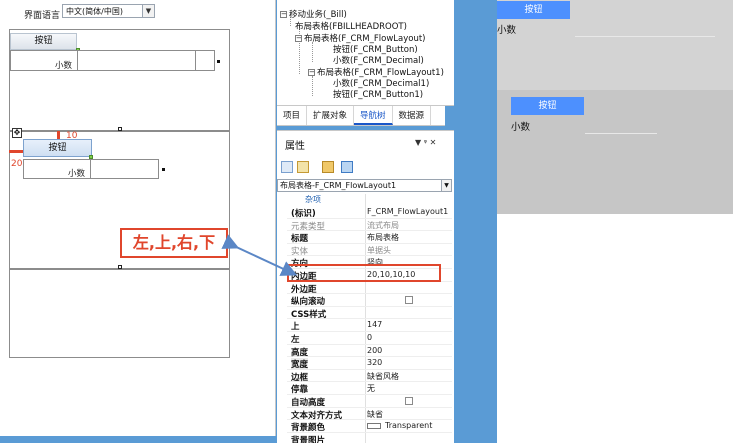 The image size is (733, 443). I want to click on property-row: 上 147, so click(369, 325).